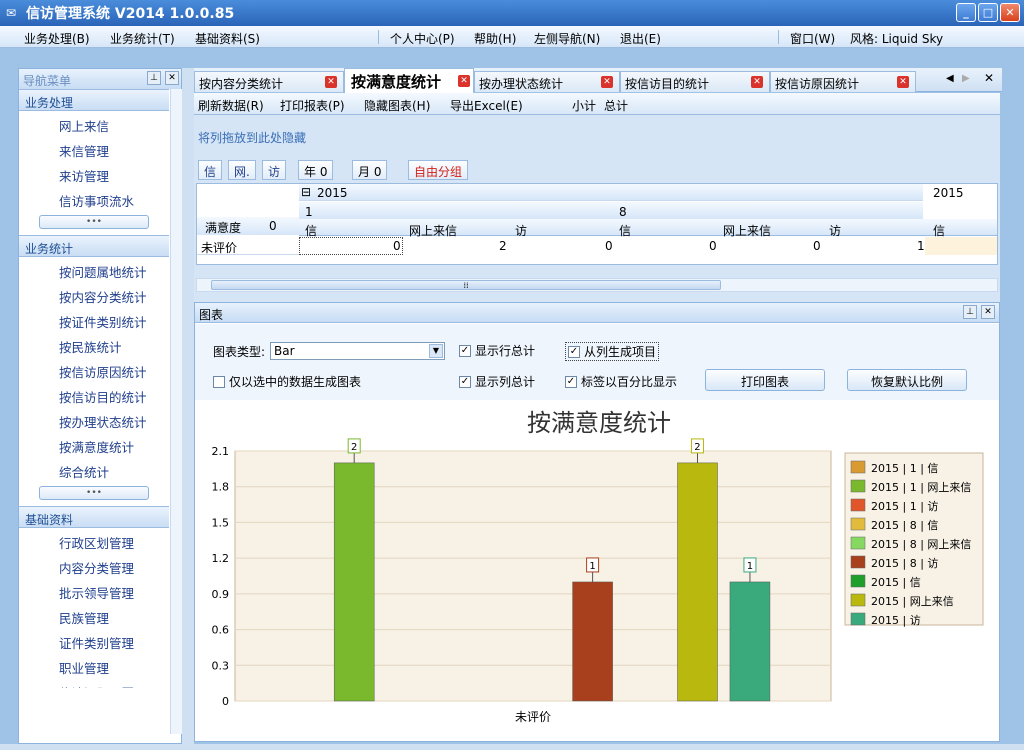 Image resolution: width=1024 pixels, height=750 pixels. Describe the element at coordinates (94, 665) in the screenshot. I see `sidebar-item: 职业管理` at that location.